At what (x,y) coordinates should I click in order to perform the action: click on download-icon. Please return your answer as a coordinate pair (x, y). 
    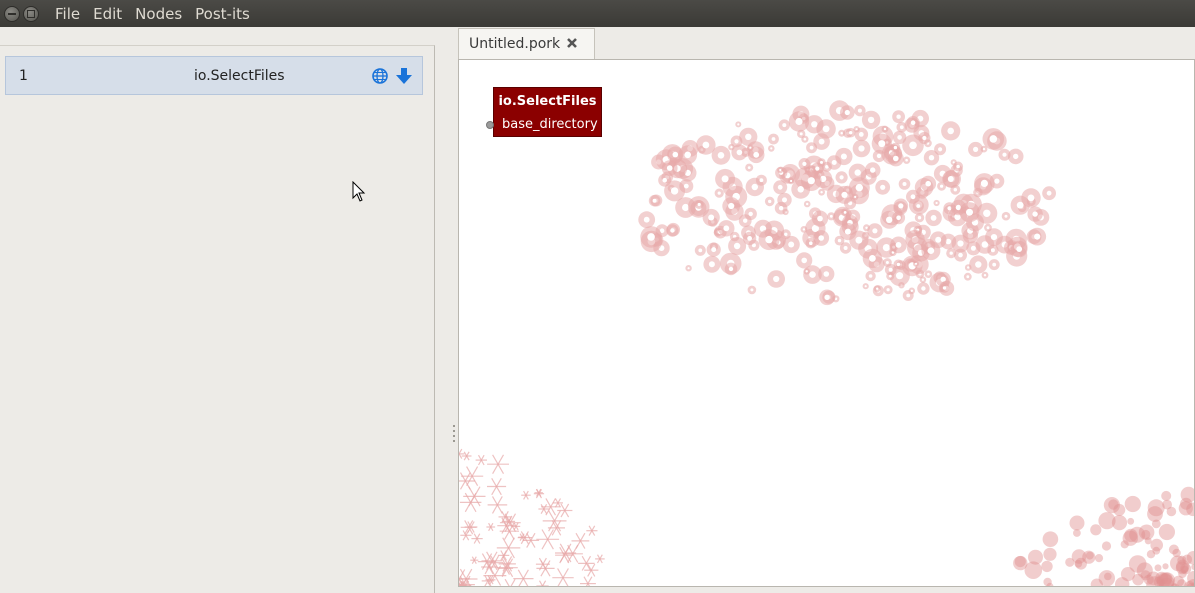
    Looking at the image, I should click on (404, 76).